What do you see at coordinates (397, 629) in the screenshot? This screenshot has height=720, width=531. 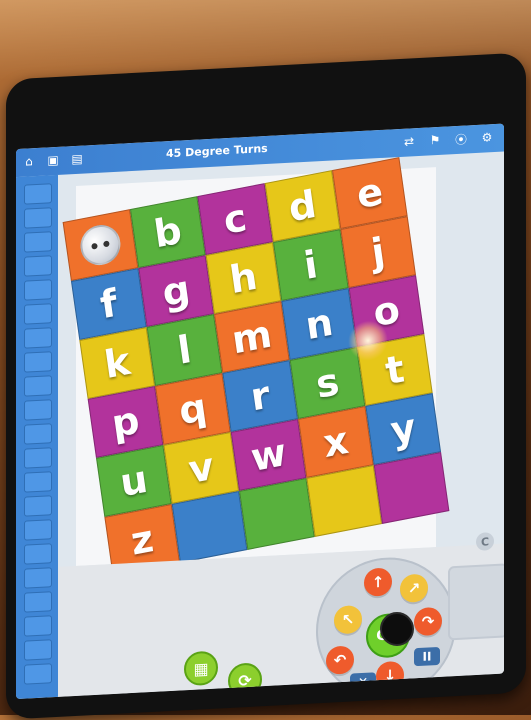 I see `home-button` at bounding box center [397, 629].